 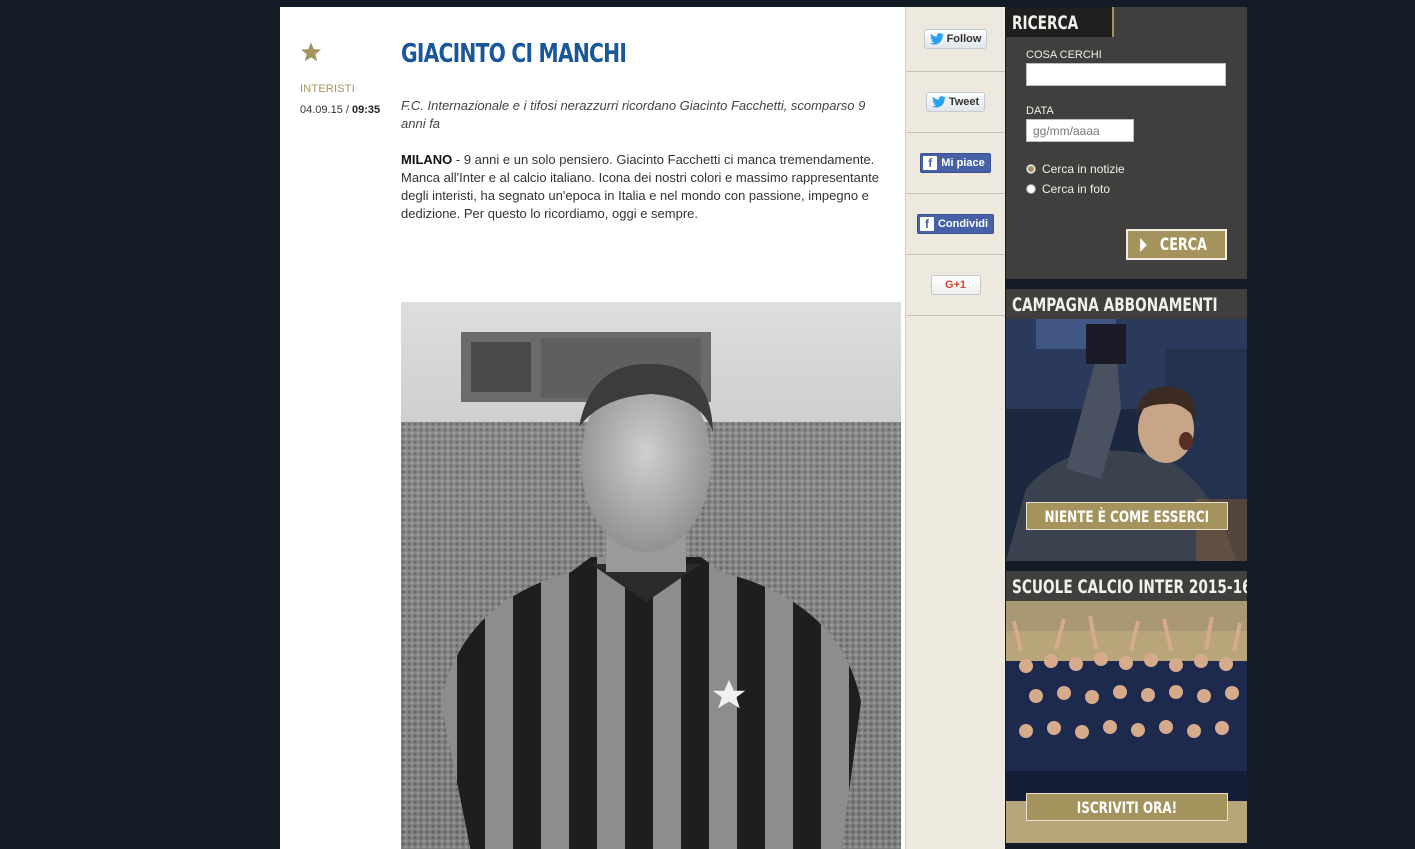 What do you see at coordinates (1060, 22) in the screenshot?
I see `search-panel-title: RICERCA` at bounding box center [1060, 22].